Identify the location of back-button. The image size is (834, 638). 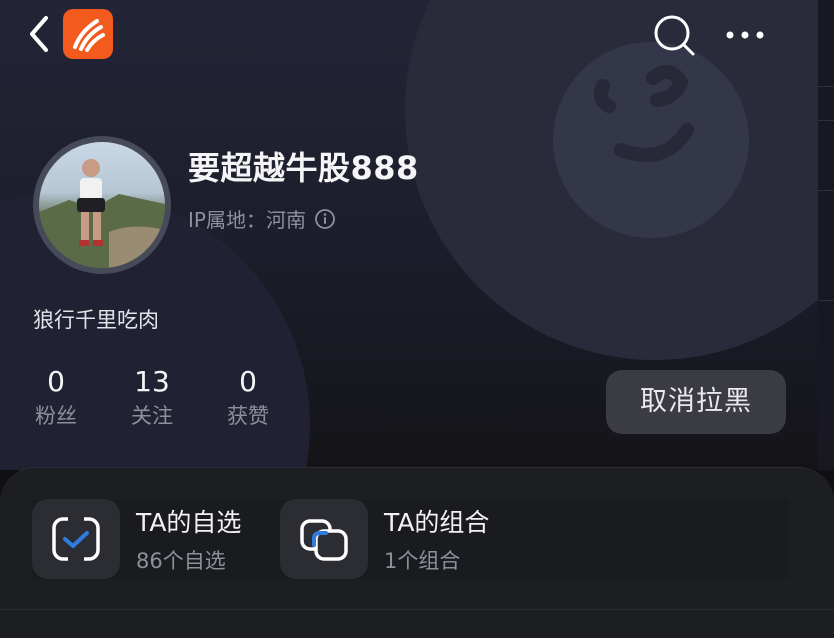
(40, 34).